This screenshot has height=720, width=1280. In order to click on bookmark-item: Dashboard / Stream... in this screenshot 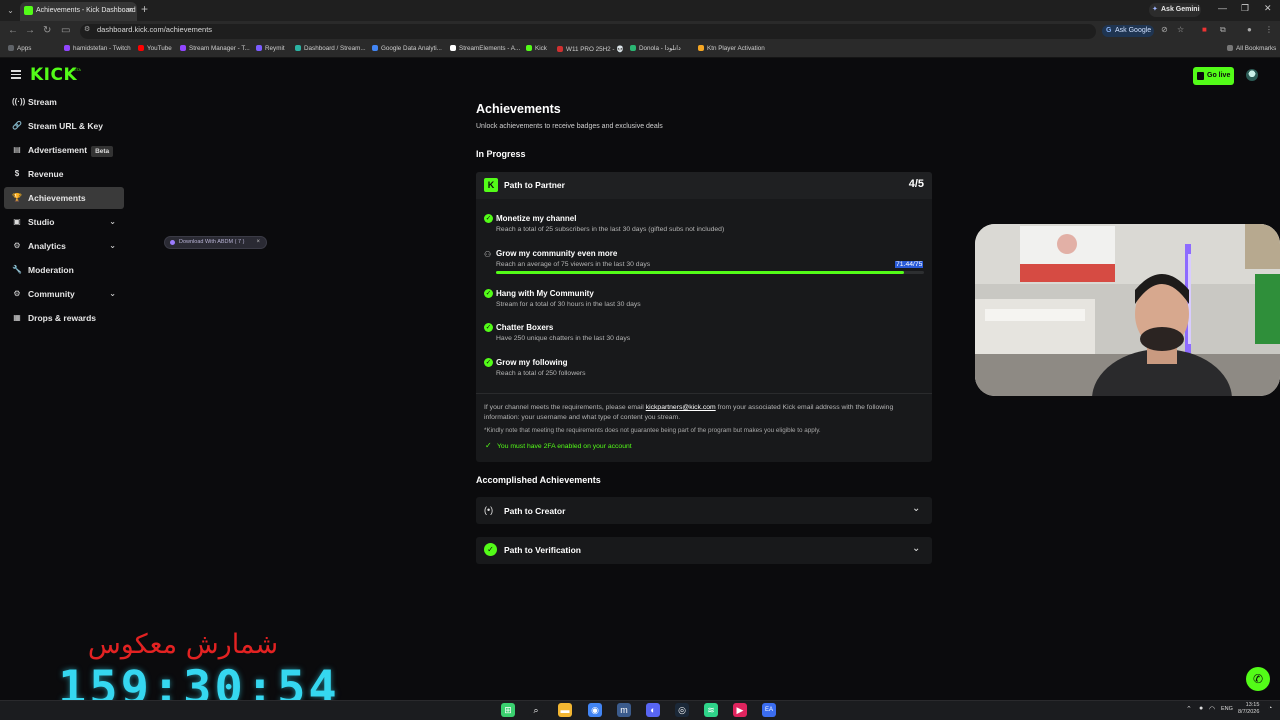, I will do `click(330, 48)`.